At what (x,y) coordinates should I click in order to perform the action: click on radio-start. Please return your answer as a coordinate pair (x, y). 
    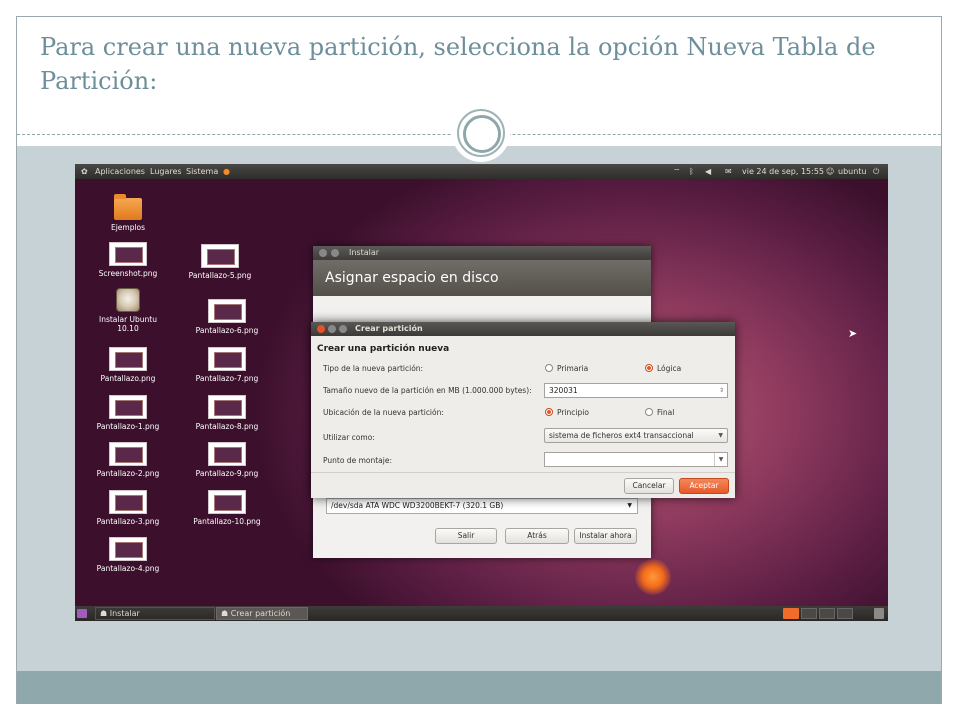
    Looking at the image, I should click on (549, 412).